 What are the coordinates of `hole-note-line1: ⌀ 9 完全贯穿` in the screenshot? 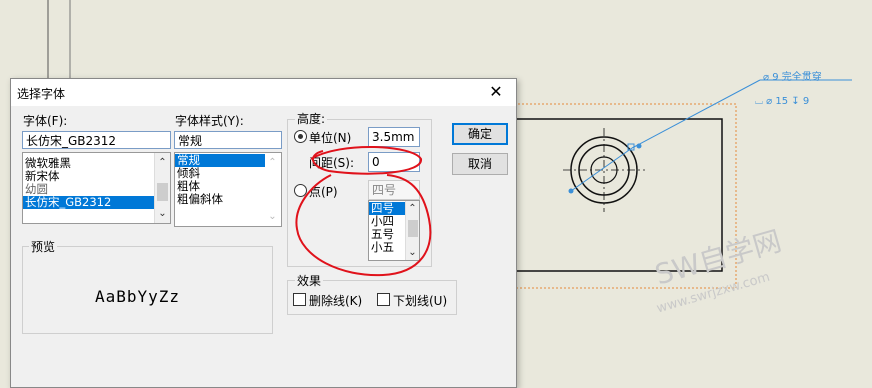 It's located at (792, 77).